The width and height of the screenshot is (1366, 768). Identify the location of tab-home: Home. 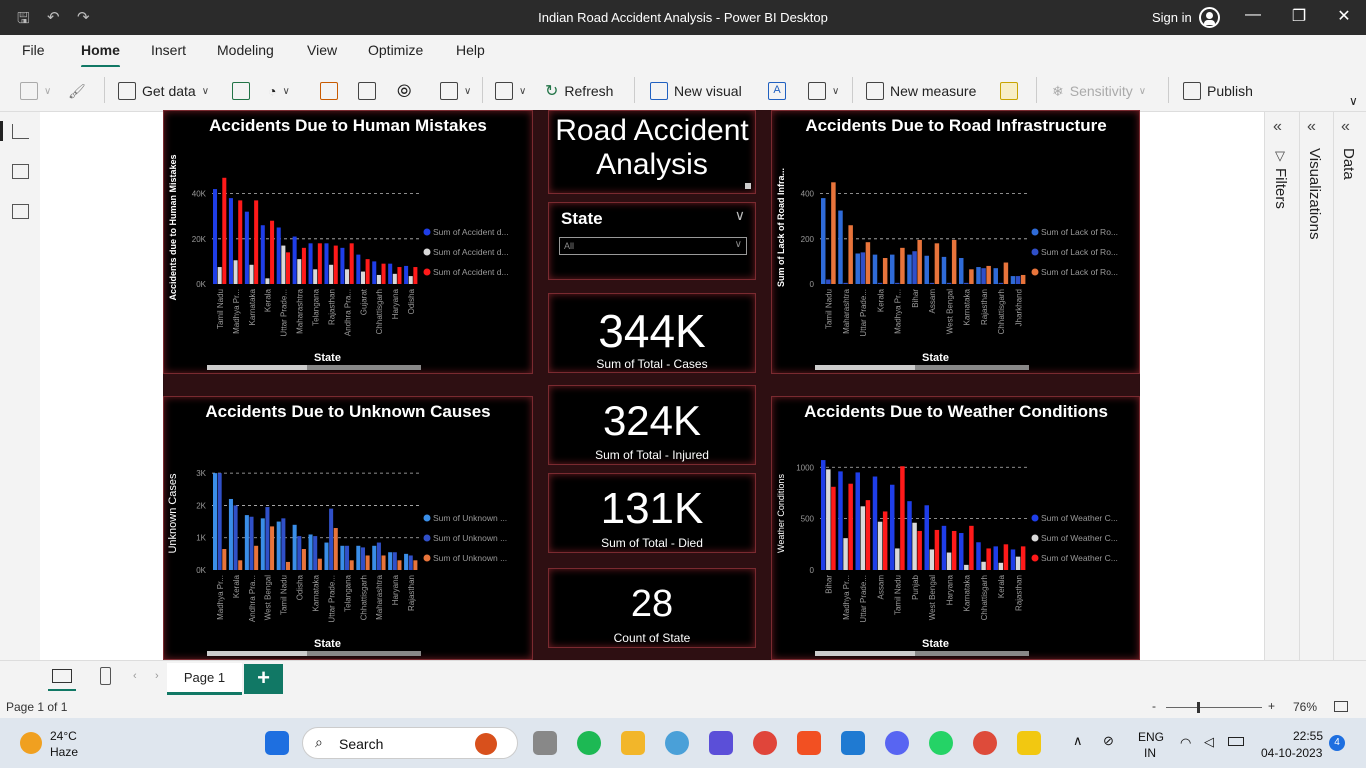
(100, 55).